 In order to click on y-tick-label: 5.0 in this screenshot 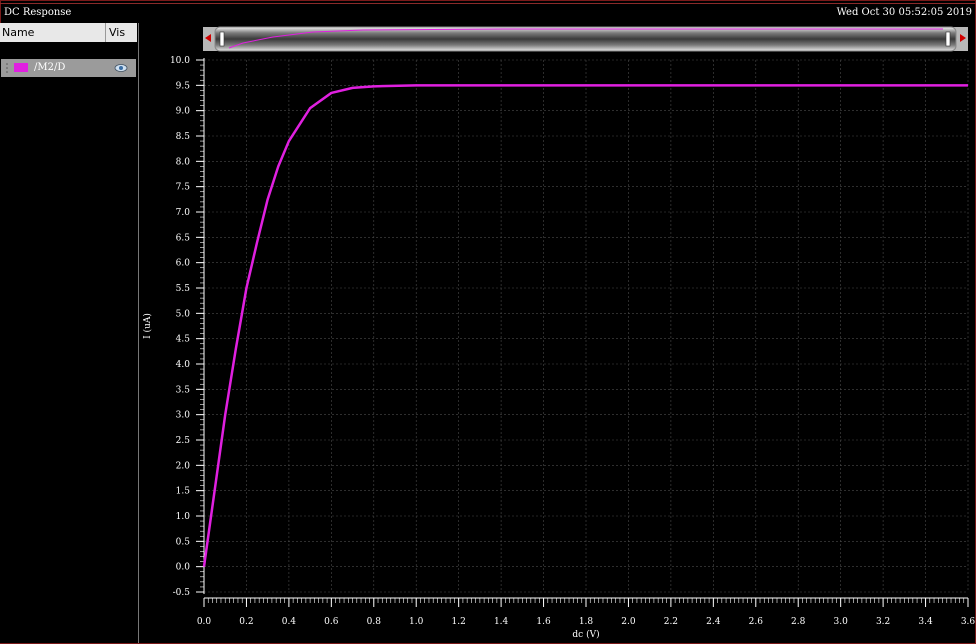, I will do `click(183, 314)`.